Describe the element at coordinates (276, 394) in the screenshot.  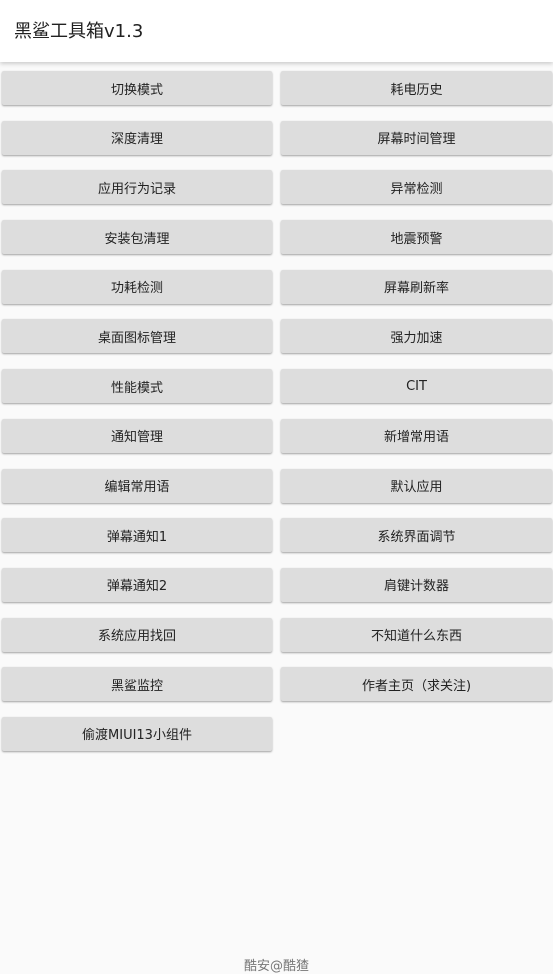
I see `button-row: 性能模式 CIT` at that location.